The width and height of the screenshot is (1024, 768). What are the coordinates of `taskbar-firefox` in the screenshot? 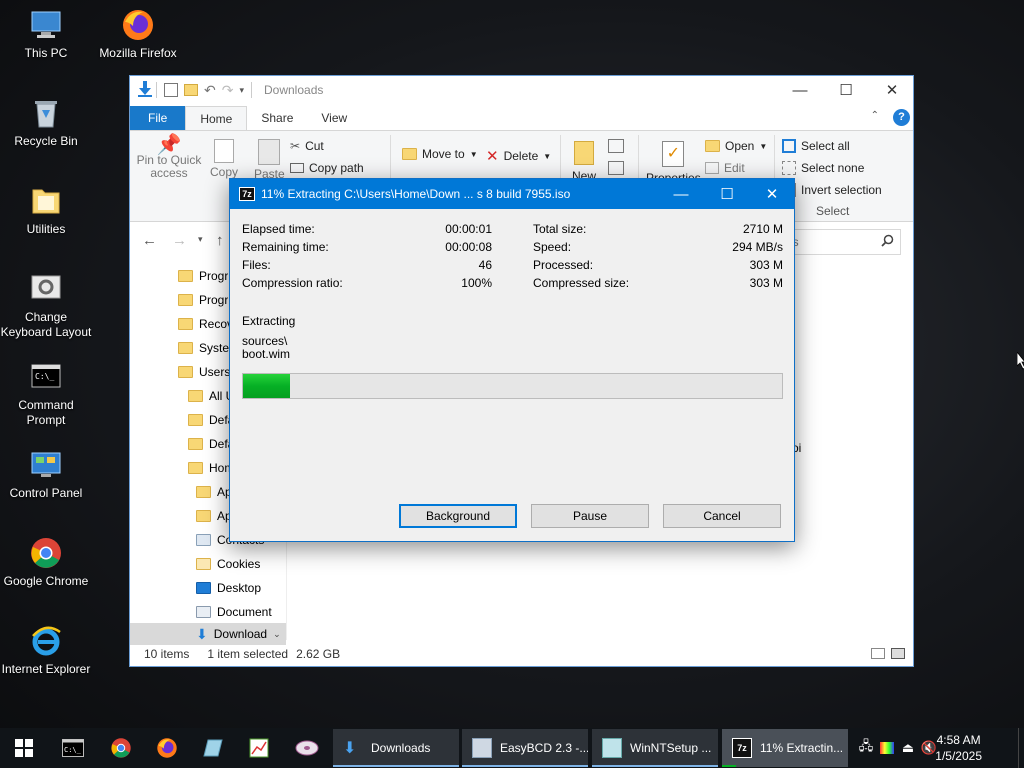 It's located at (167, 748).